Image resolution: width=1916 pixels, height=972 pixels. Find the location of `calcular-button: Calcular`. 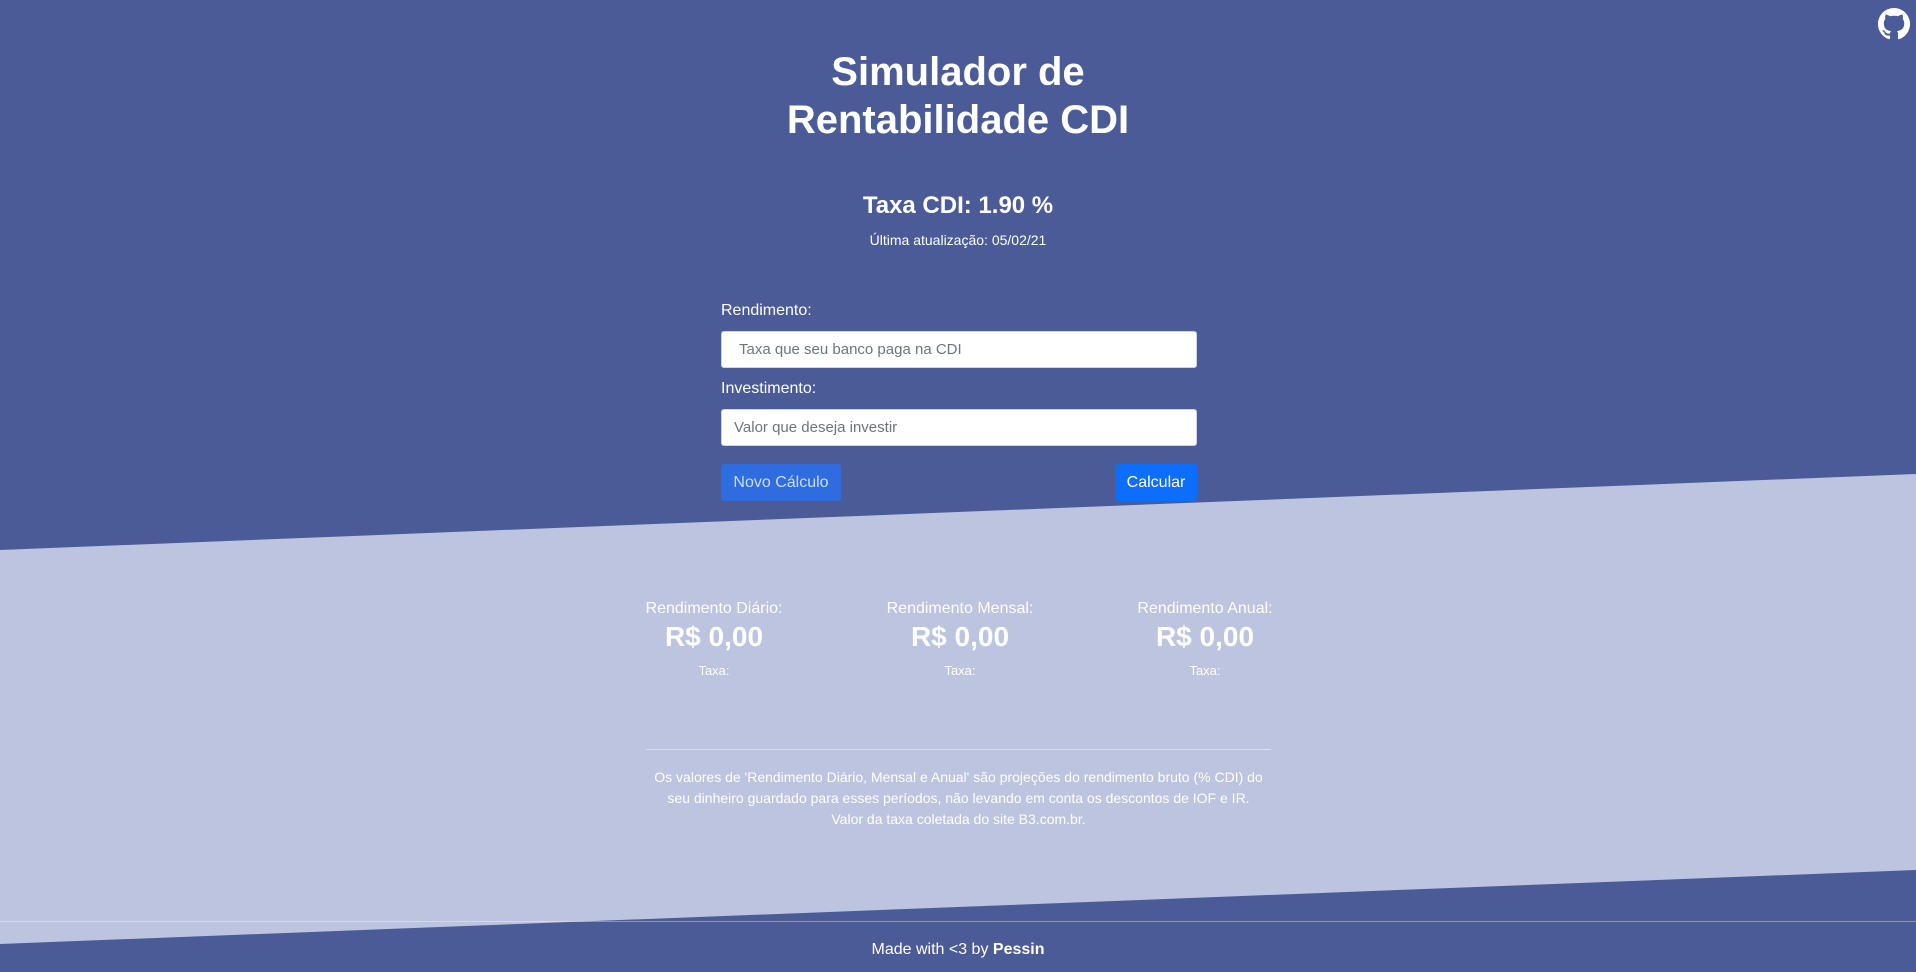

calcular-button: Calcular is located at coordinates (1156, 482).